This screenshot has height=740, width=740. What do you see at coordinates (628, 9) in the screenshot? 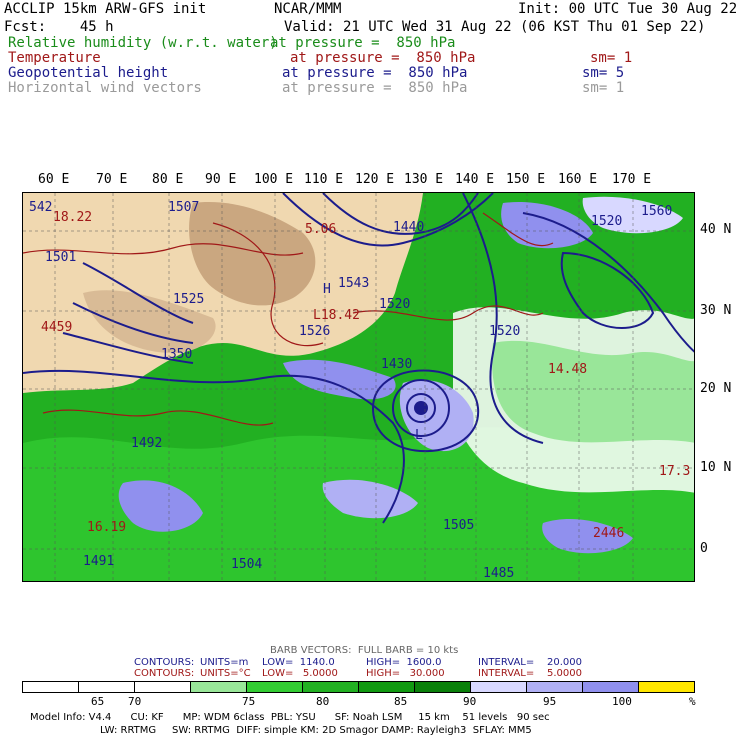
I see `init-time: Init: 00 UTC Tue 30 Aug 22` at bounding box center [628, 9].